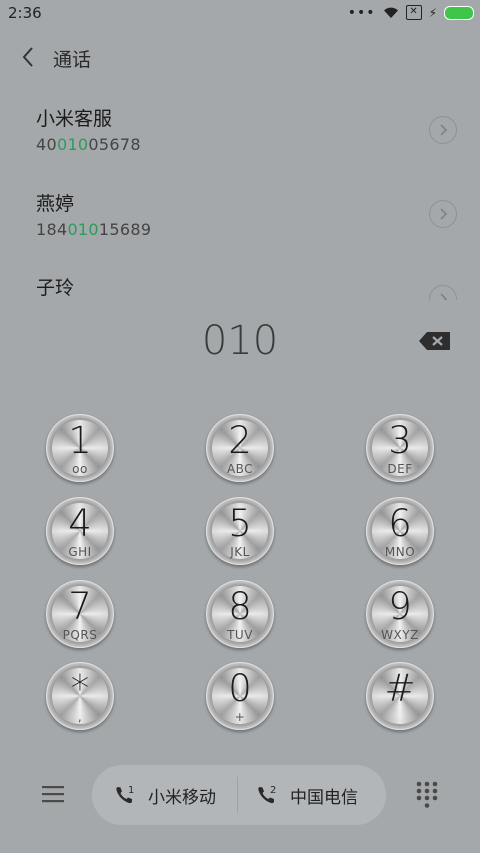  Describe the element at coordinates (273, 790) in the screenshot. I see `svg-text: 2` at that location.